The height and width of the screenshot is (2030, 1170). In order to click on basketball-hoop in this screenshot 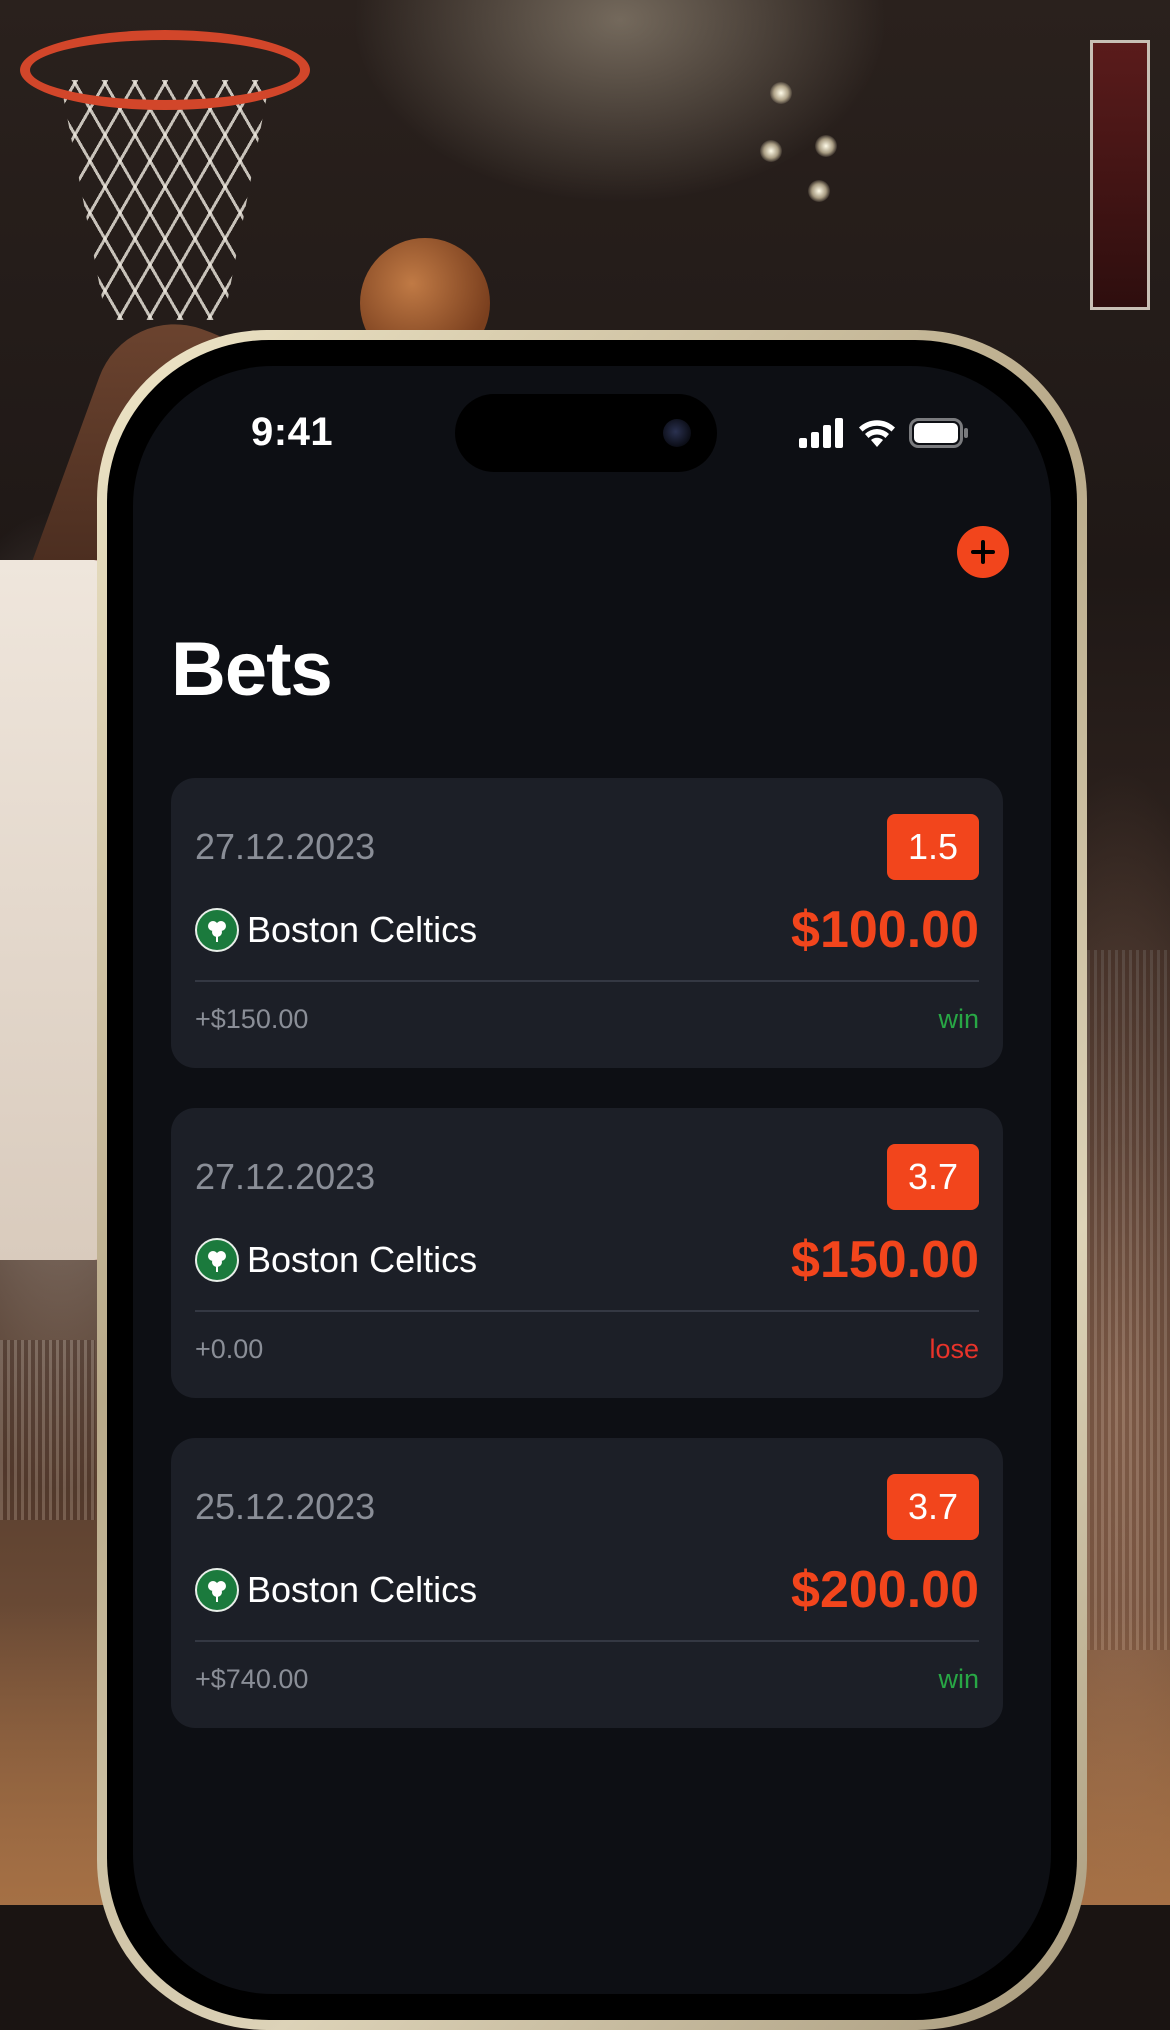, I will do `click(165, 70)`.